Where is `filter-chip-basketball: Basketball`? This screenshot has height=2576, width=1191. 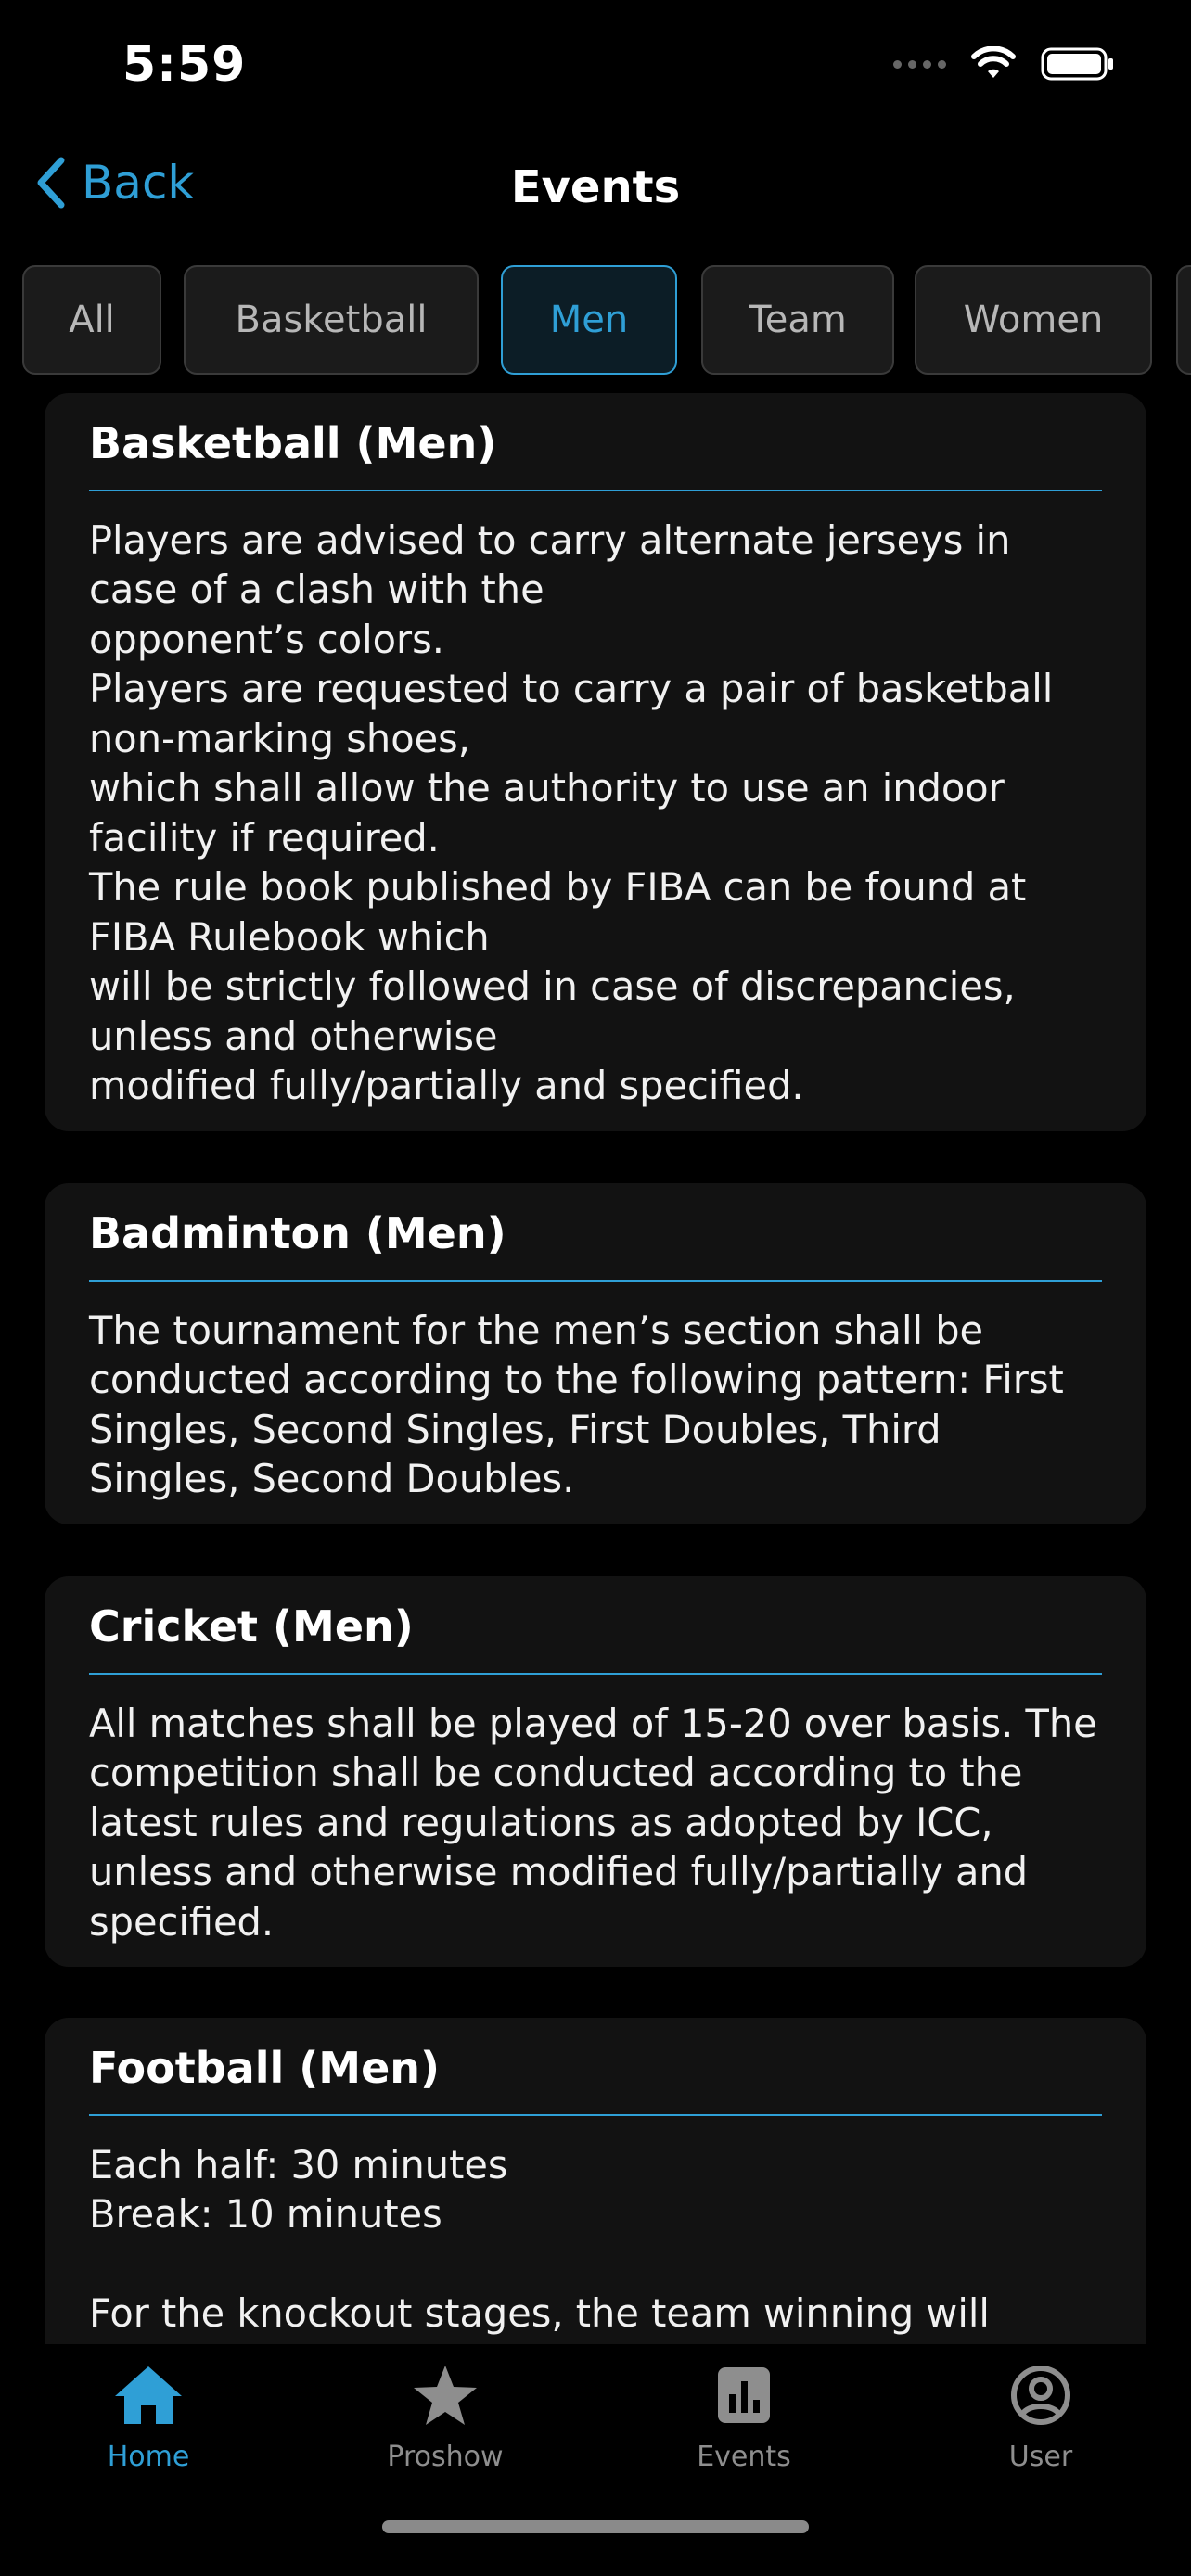 filter-chip-basketball: Basketball is located at coordinates (331, 320).